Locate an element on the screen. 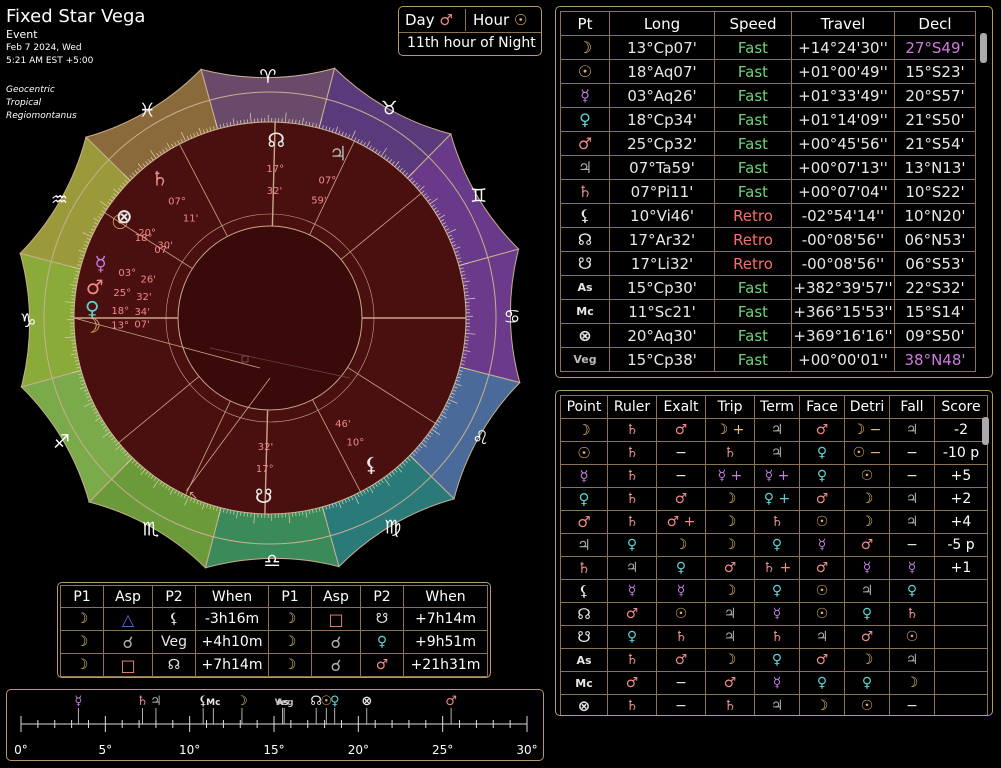  dignity-exalt: ♂ is located at coordinates (681, 430).